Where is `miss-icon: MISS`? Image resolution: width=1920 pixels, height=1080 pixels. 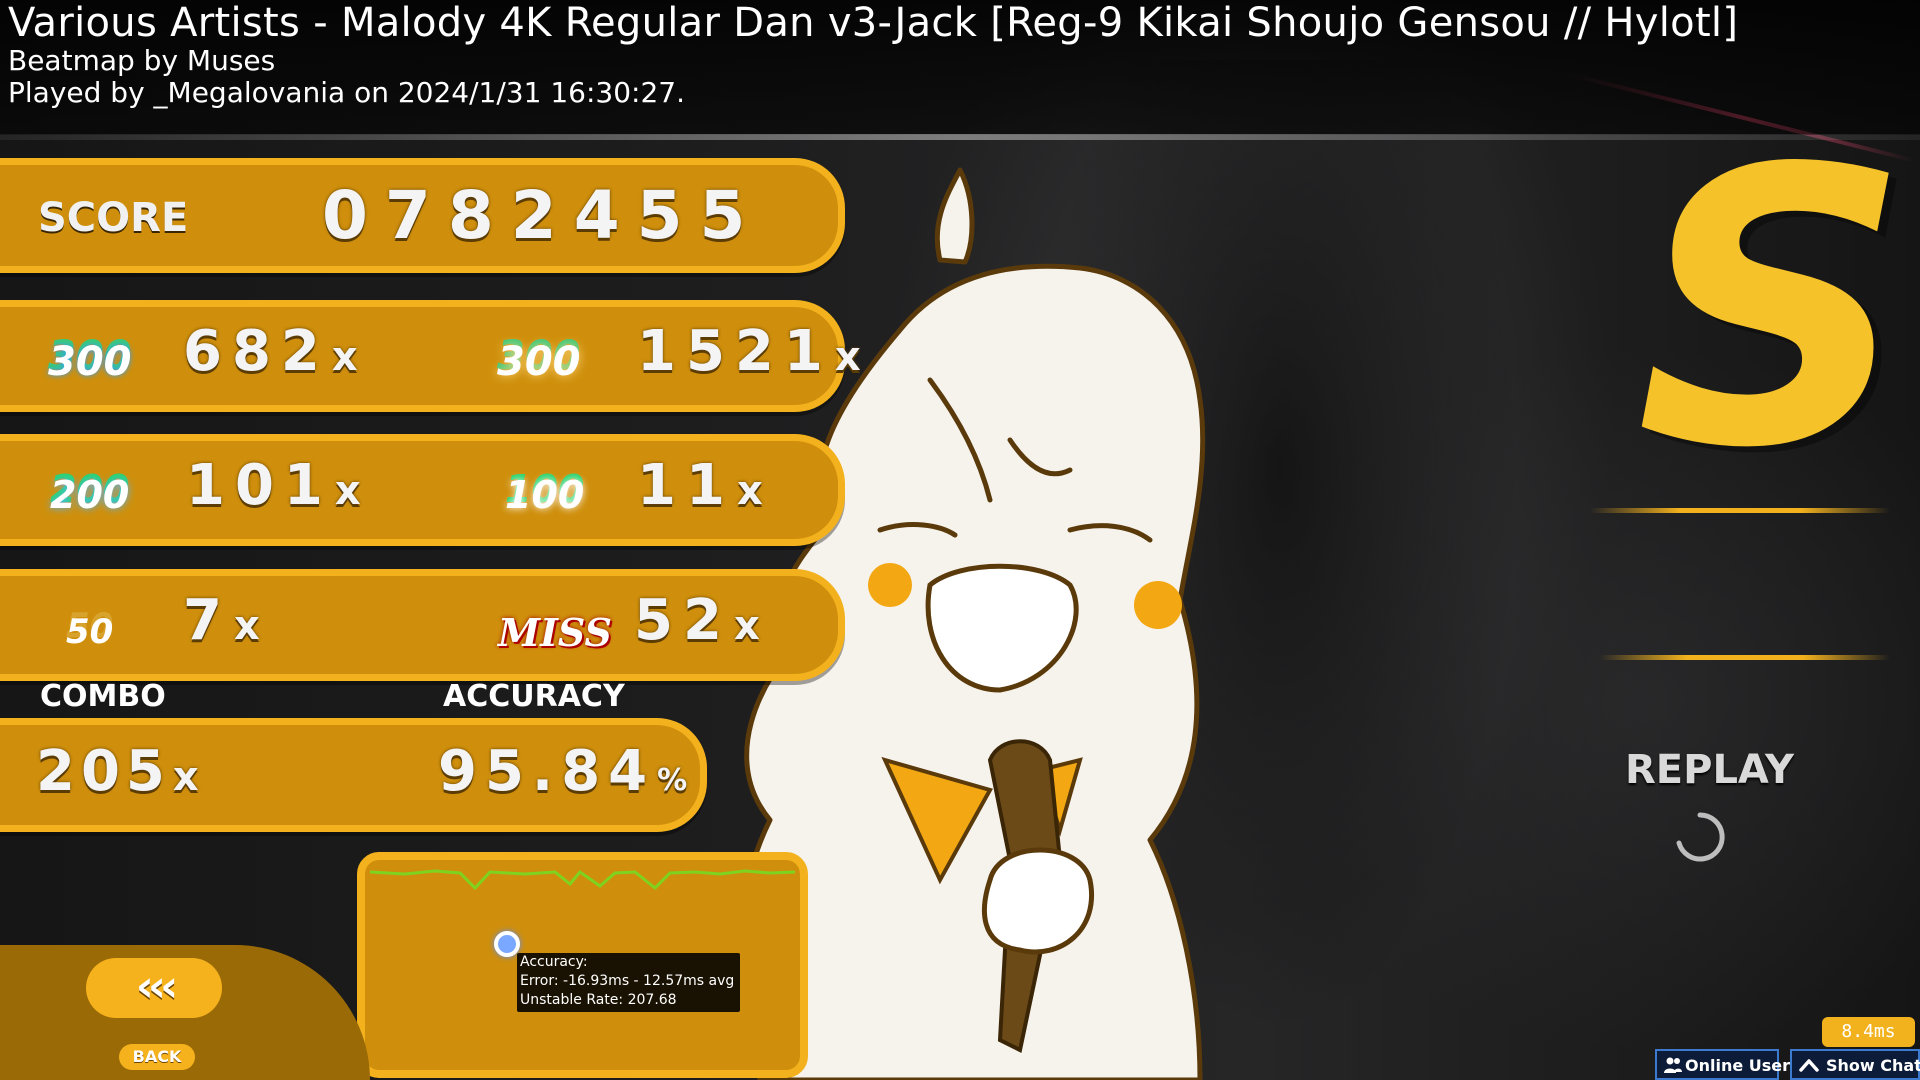 miss-icon: MISS is located at coordinates (555, 632).